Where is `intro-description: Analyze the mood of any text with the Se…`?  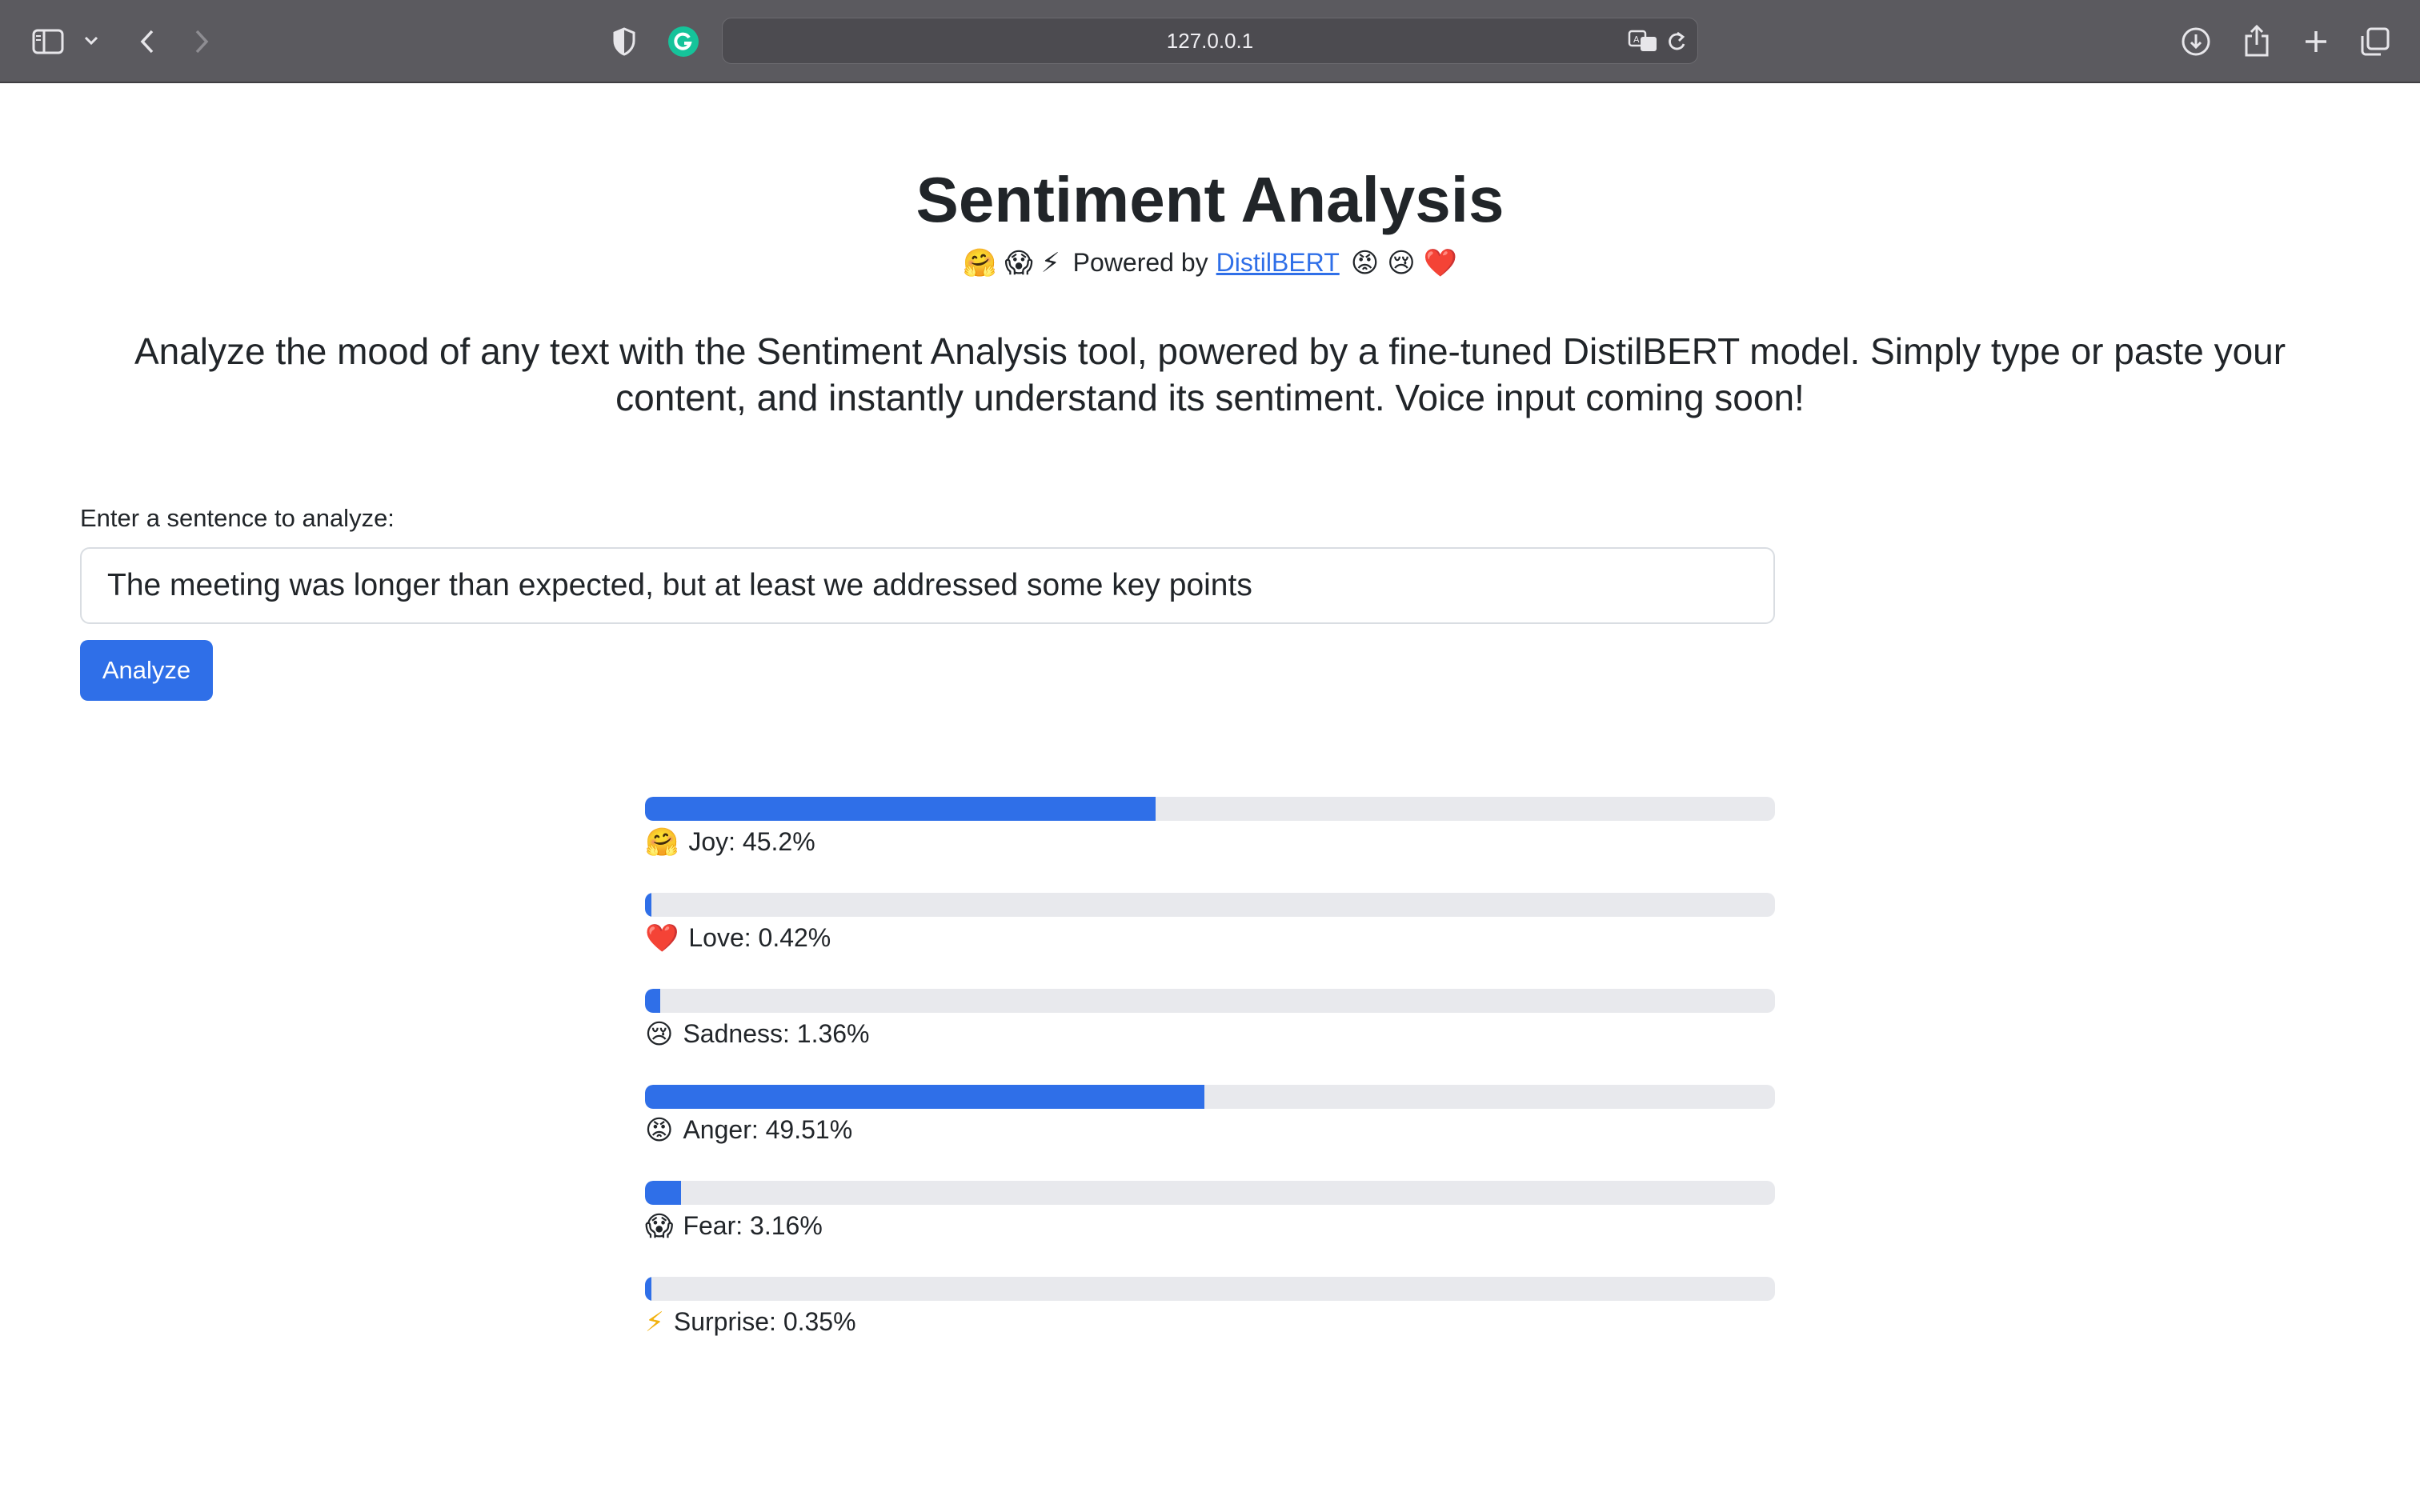
intro-description: Analyze the mood of any text with the Se… is located at coordinates (1210, 374).